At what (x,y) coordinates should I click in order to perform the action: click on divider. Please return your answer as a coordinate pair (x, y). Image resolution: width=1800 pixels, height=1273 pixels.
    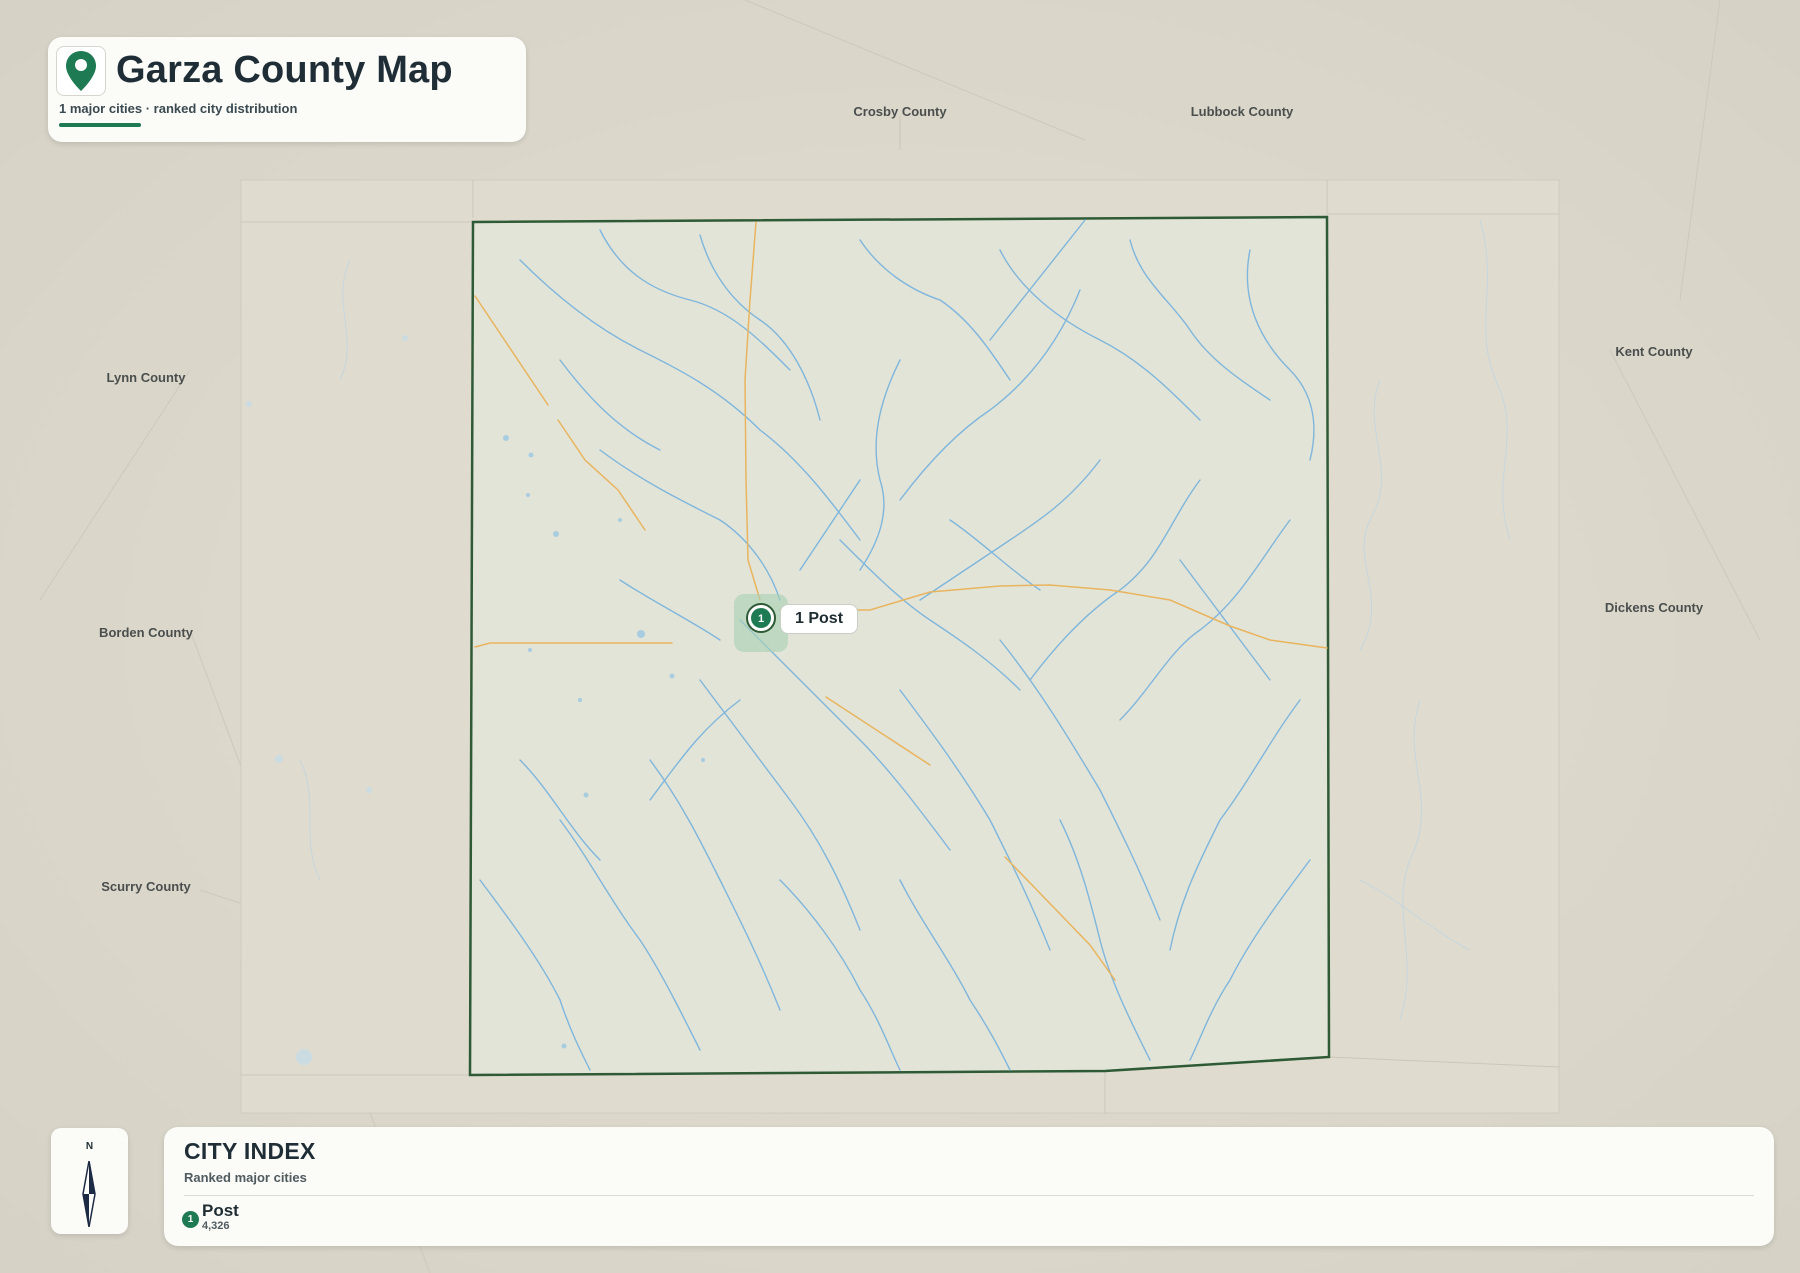
    Looking at the image, I should click on (969, 1195).